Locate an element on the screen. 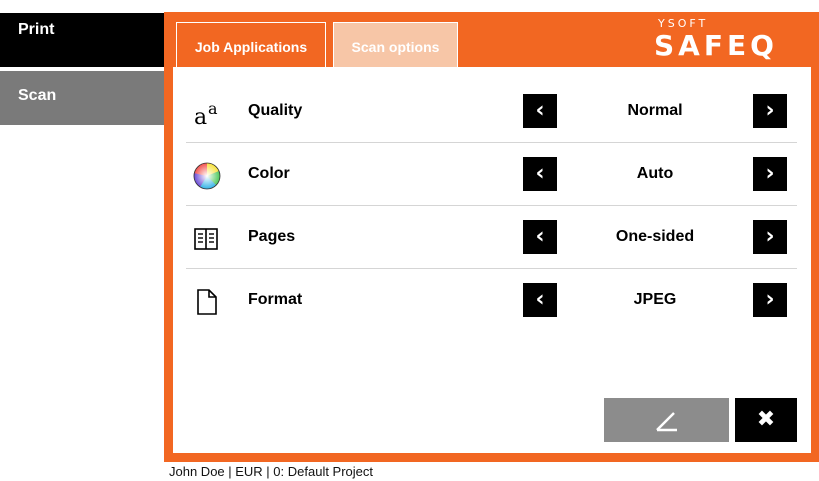 The height and width of the screenshot is (481, 819). tab-job-applications-label: Job Applications is located at coordinates (251, 47).